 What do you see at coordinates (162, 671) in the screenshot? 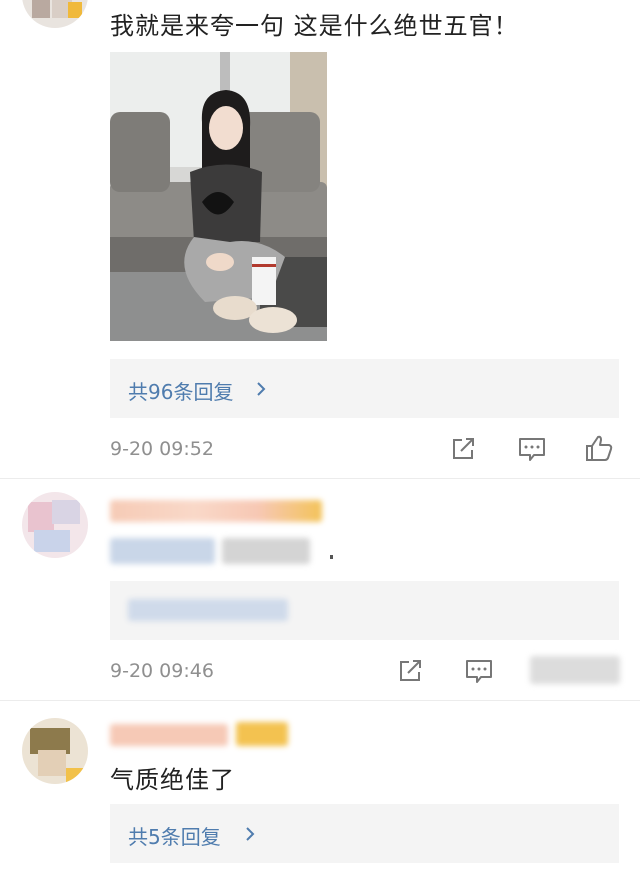
I see `timestamp: 9-20 09:46` at bounding box center [162, 671].